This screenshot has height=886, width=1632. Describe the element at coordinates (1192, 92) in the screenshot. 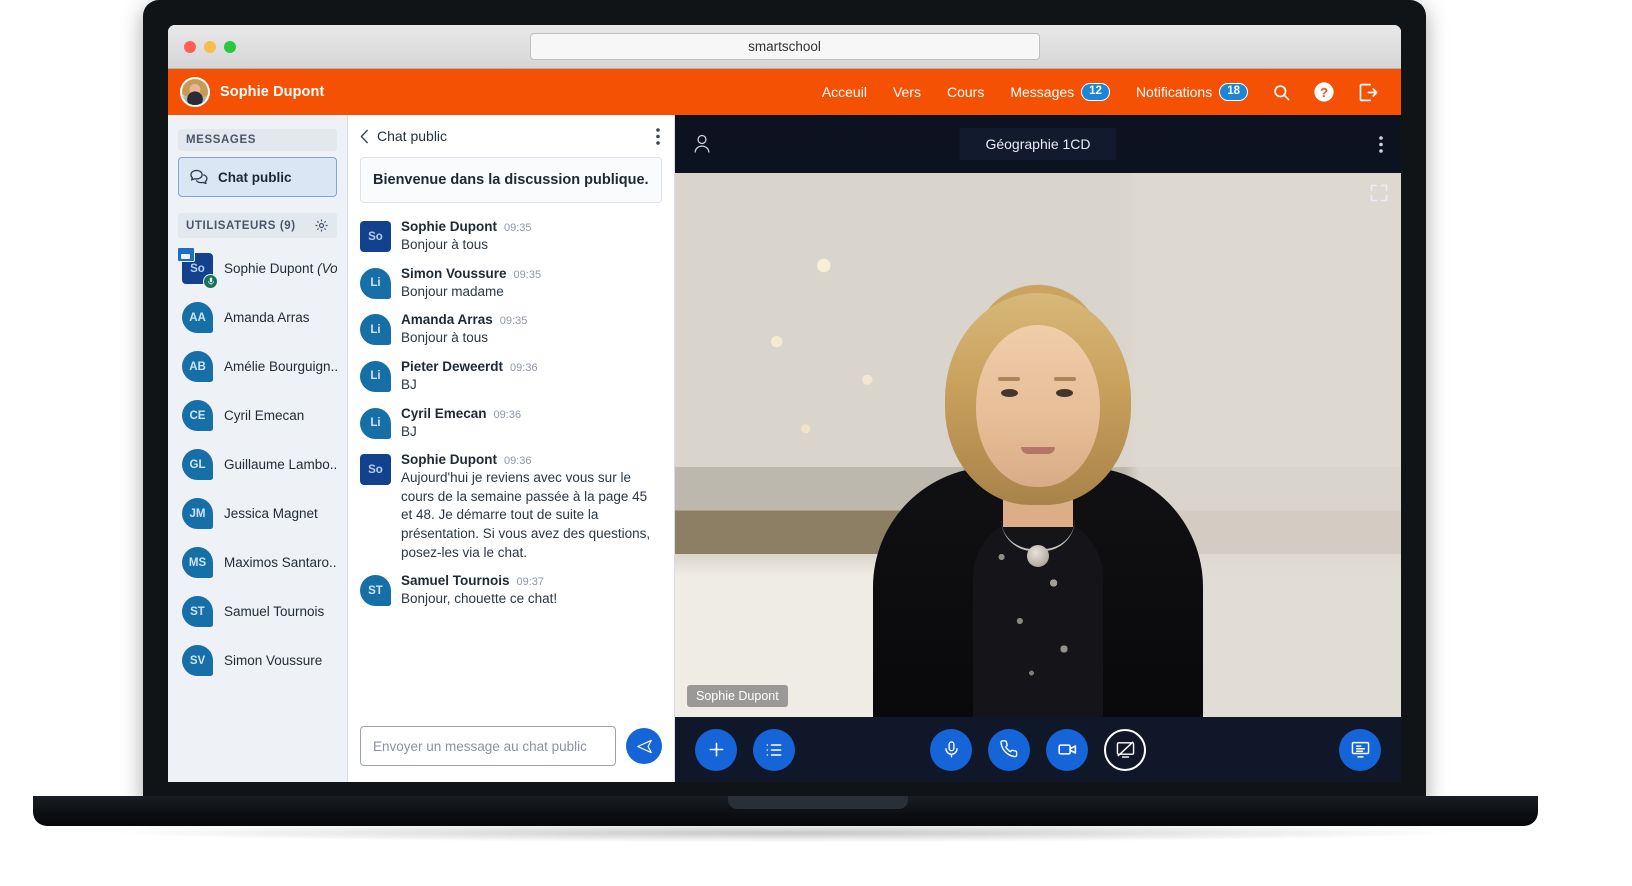

I see `nav-item-notifications: Notifications 18` at that location.